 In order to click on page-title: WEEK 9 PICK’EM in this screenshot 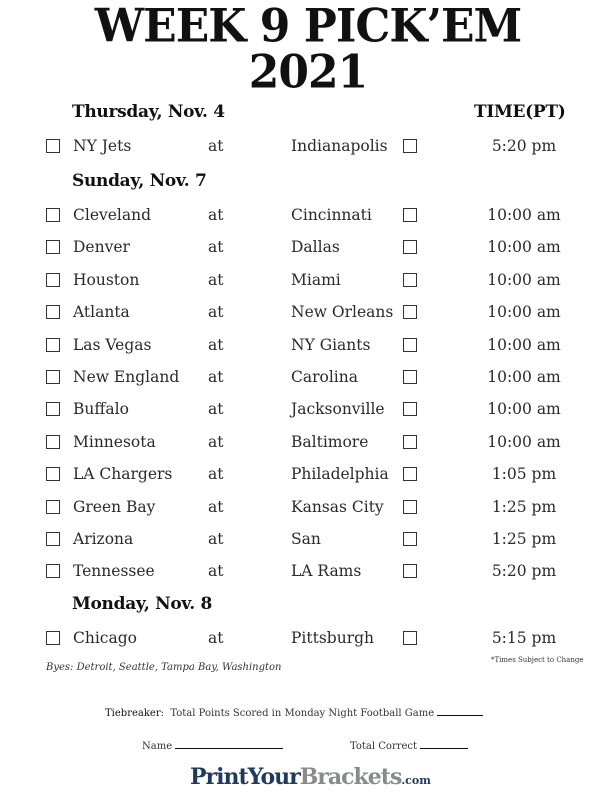, I will do `click(308, 27)`.